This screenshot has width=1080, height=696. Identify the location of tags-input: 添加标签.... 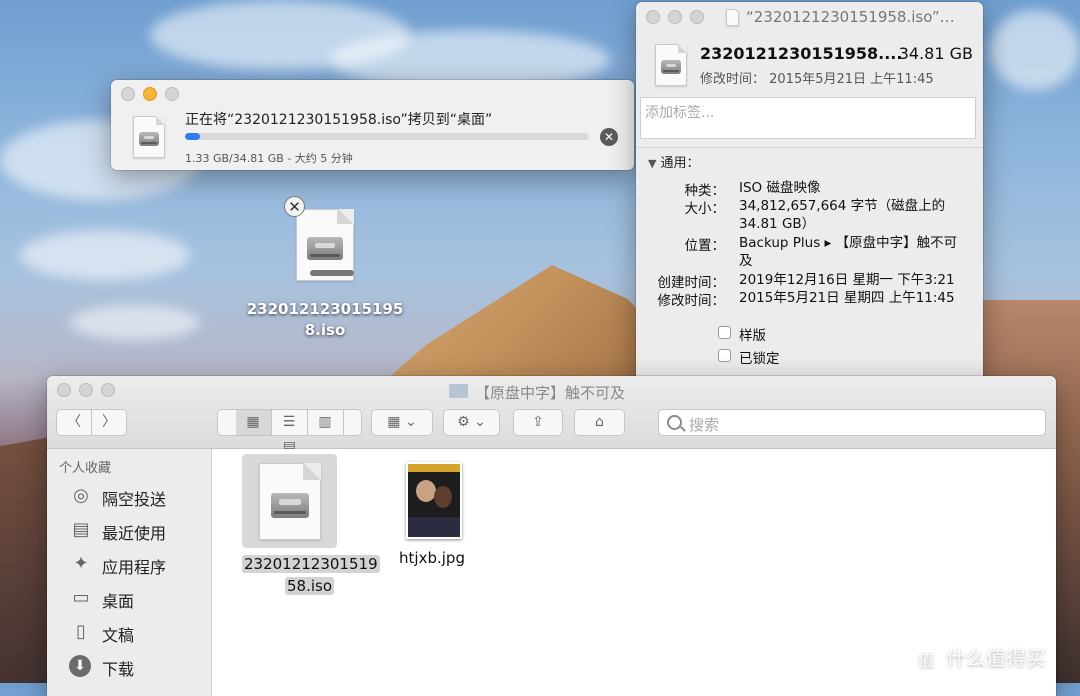
(808, 118).